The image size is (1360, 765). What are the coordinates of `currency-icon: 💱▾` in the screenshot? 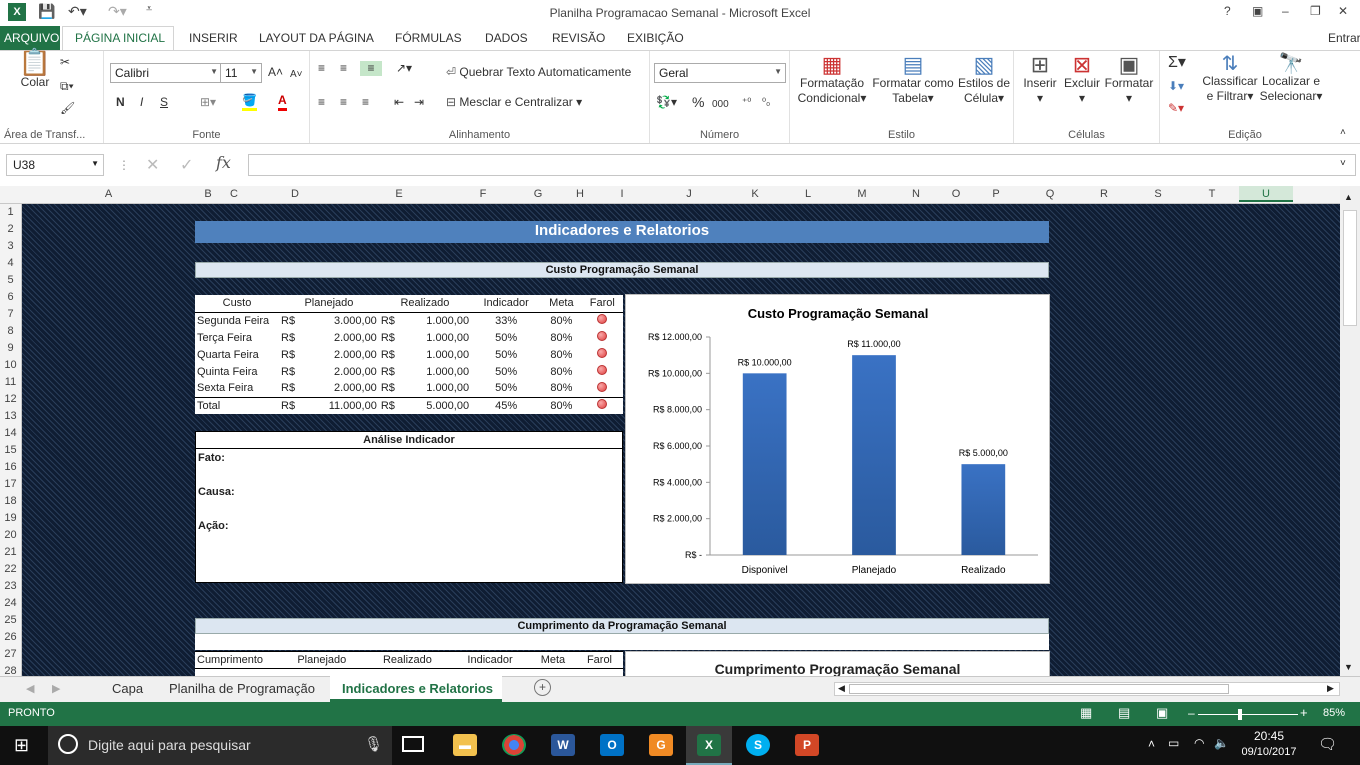 It's located at (666, 102).